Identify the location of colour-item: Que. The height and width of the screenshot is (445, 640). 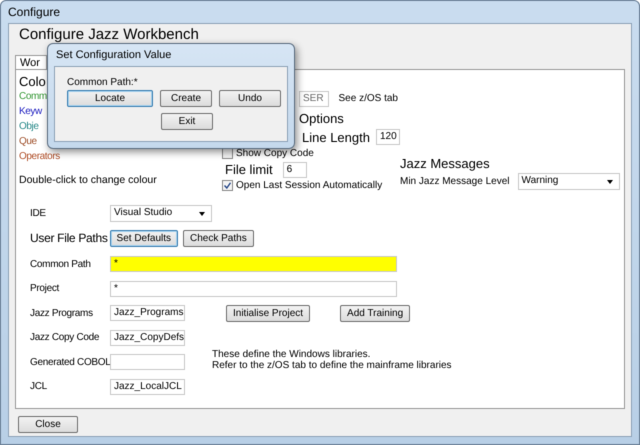
(28, 143).